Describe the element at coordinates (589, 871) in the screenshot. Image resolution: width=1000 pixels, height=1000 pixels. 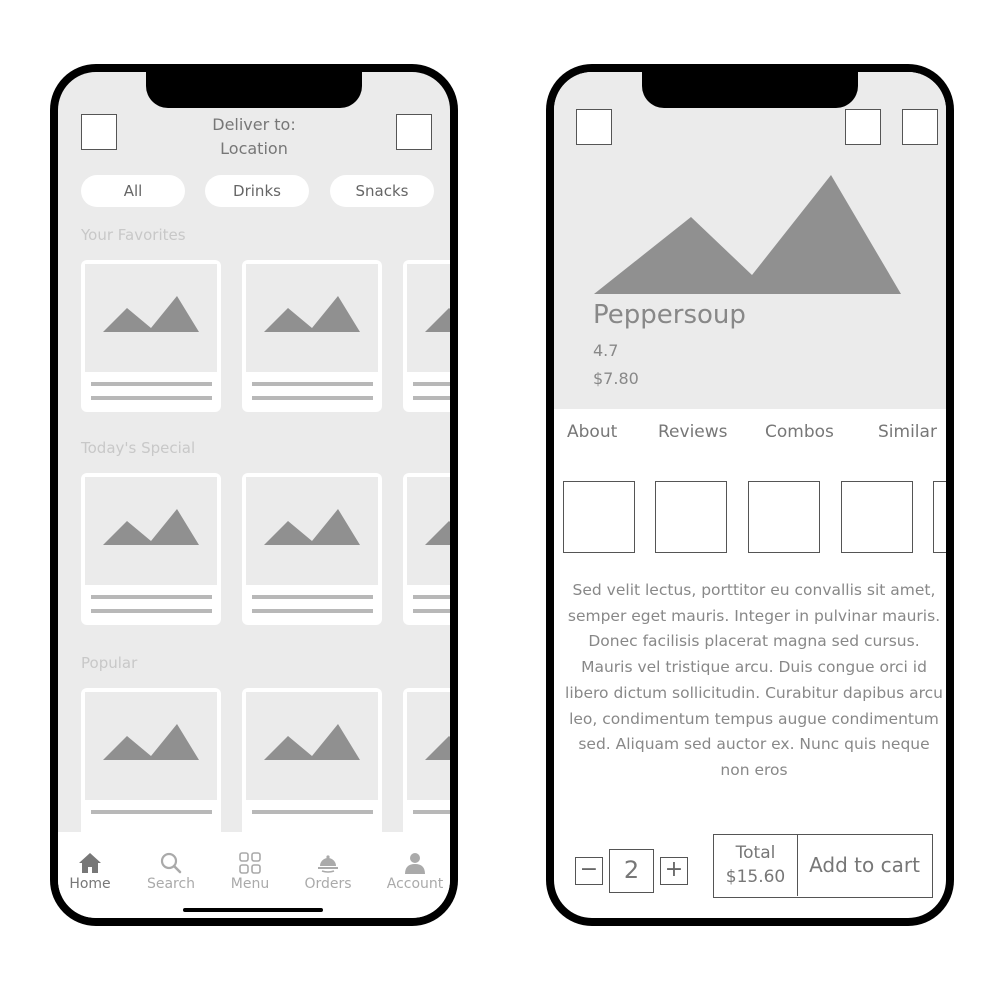
I see `decrement-button: −` at that location.